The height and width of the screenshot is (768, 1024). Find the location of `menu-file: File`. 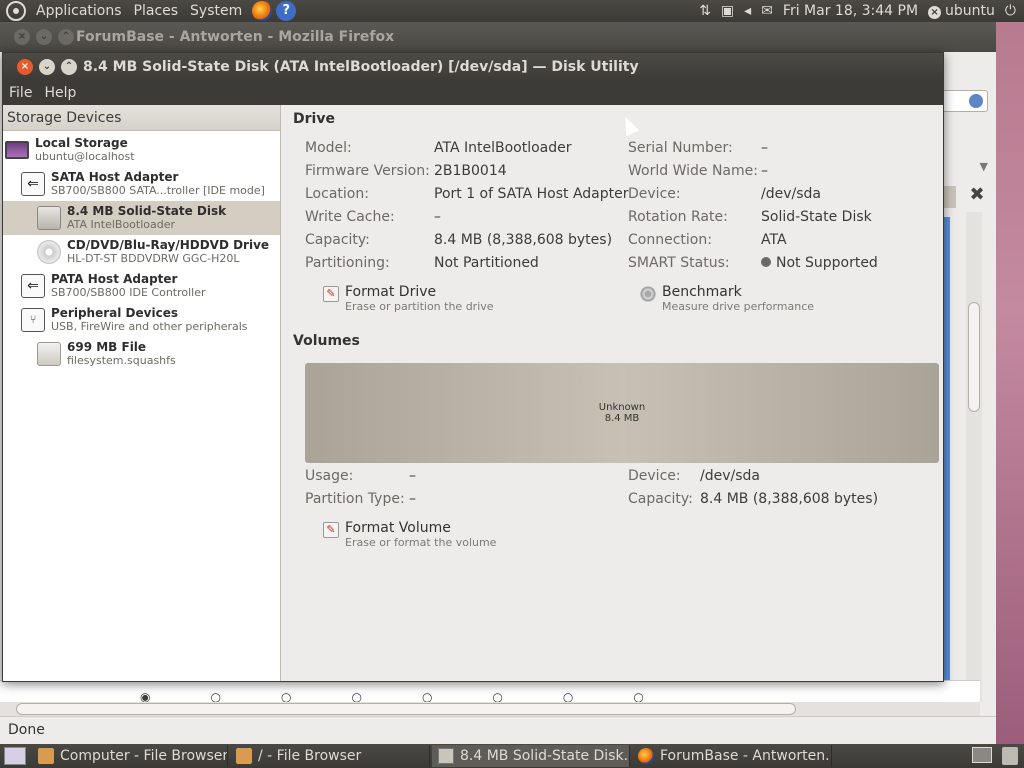

menu-file: File is located at coordinates (20, 93).